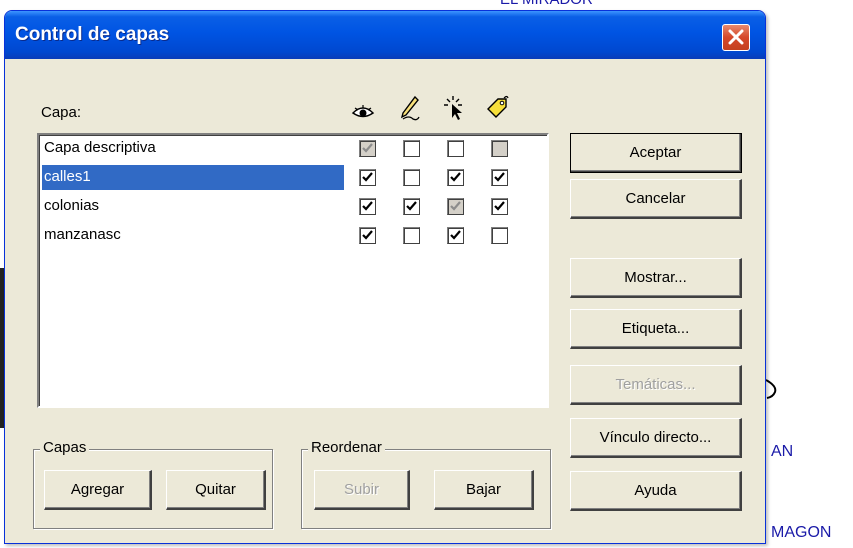 The height and width of the screenshot is (548, 853). Describe the element at coordinates (656, 153) in the screenshot. I see `accept-button: Aceptar` at that location.